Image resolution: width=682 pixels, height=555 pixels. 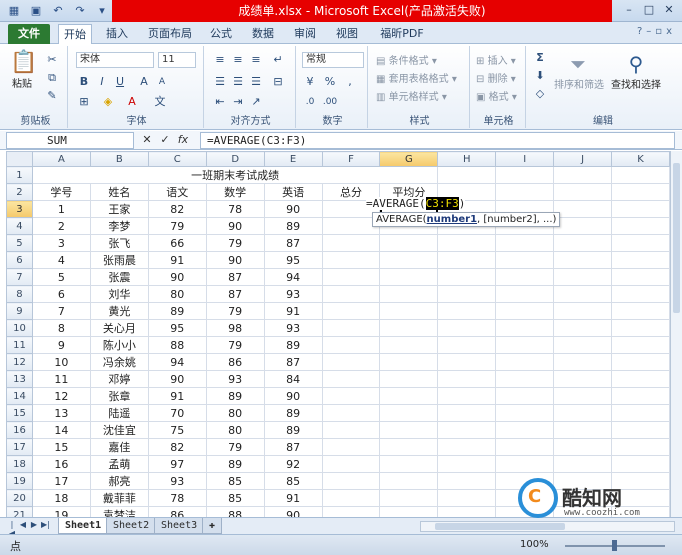 I want to click on name-box: SUM, so click(x=70, y=140).